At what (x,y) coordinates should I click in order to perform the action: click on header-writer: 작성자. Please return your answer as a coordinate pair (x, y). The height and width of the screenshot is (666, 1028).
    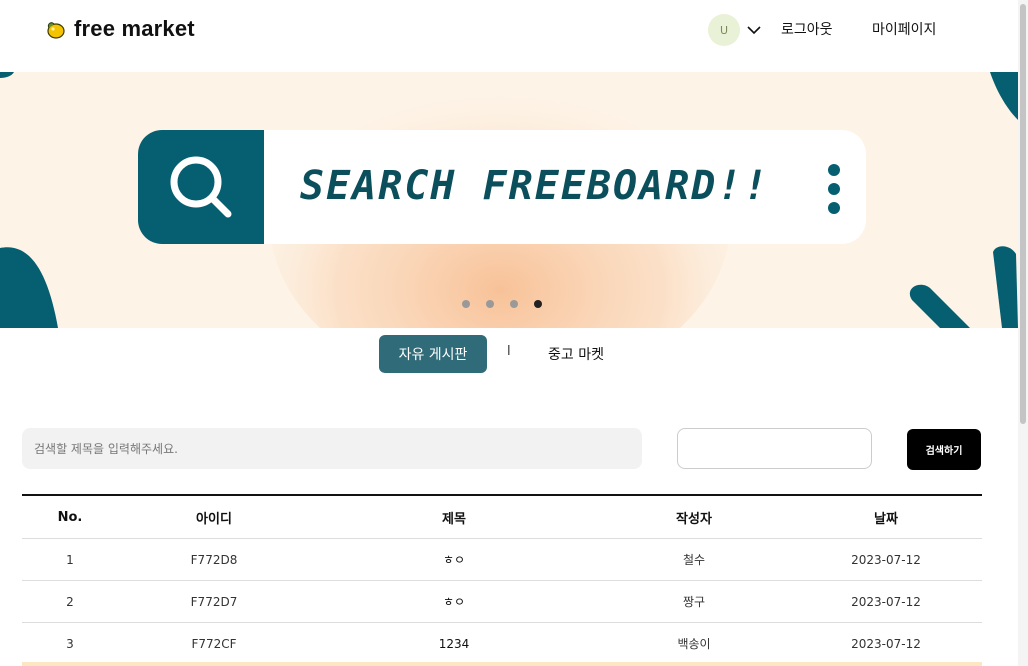
    Looking at the image, I should click on (694, 519).